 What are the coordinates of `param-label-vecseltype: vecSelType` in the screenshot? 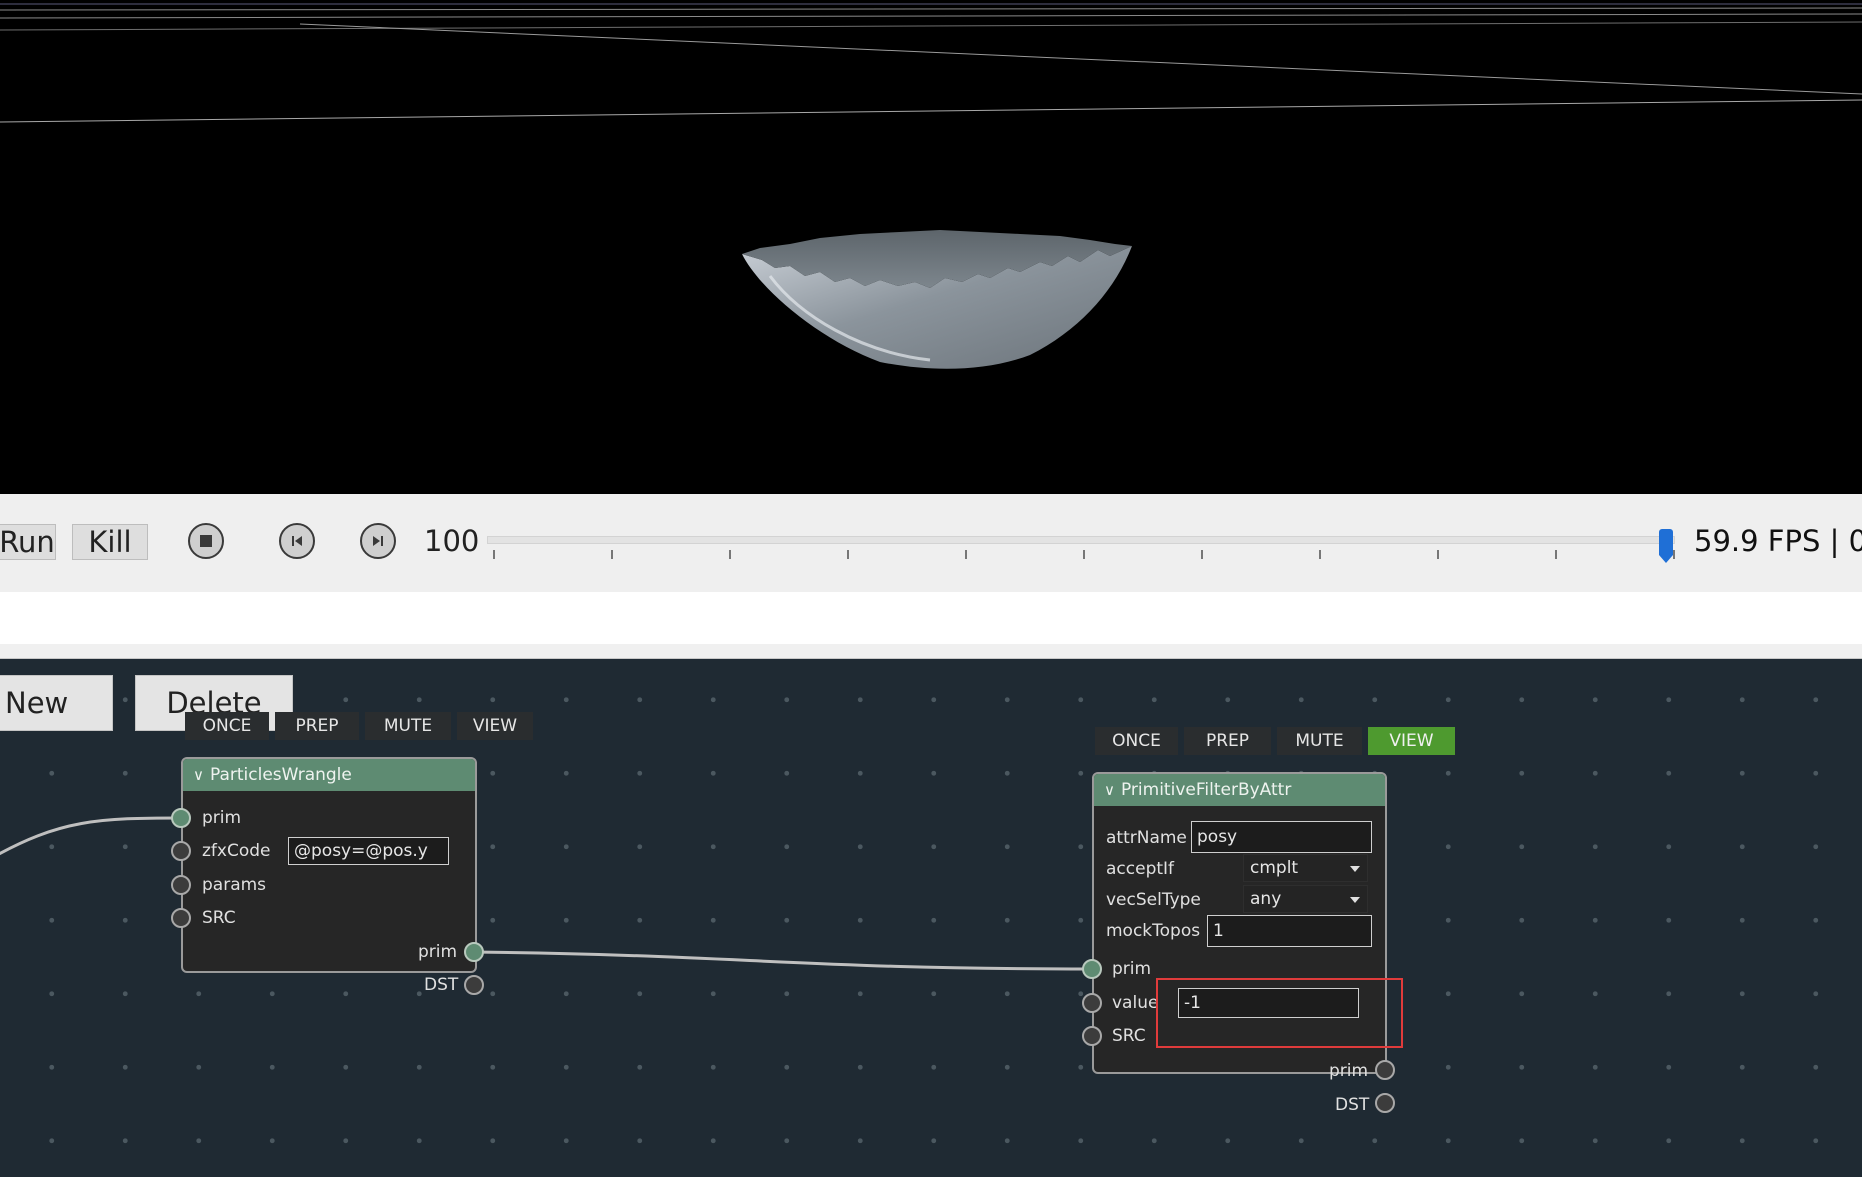 It's located at (1153, 900).